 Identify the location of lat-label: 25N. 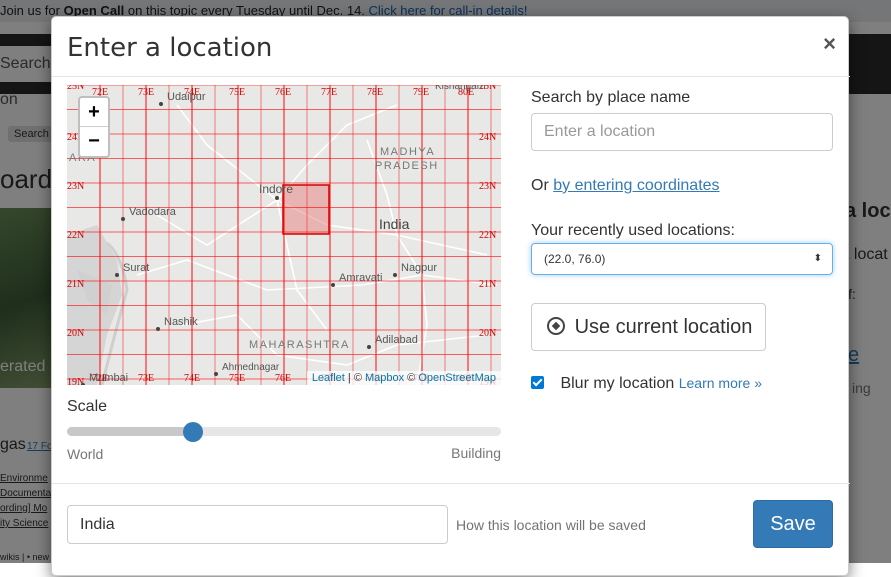
(75, 88).